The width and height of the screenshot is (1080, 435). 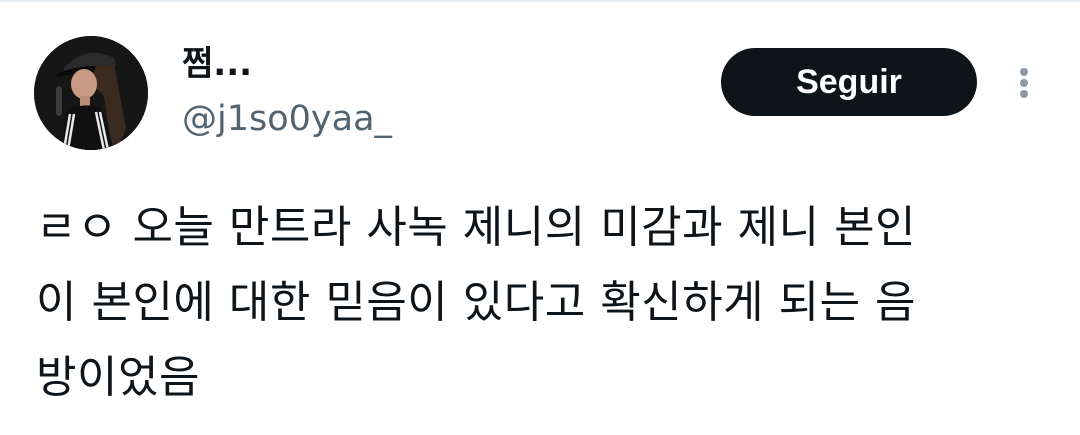 What do you see at coordinates (849, 82) in the screenshot?
I see `follow-button: Seguir` at bounding box center [849, 82].